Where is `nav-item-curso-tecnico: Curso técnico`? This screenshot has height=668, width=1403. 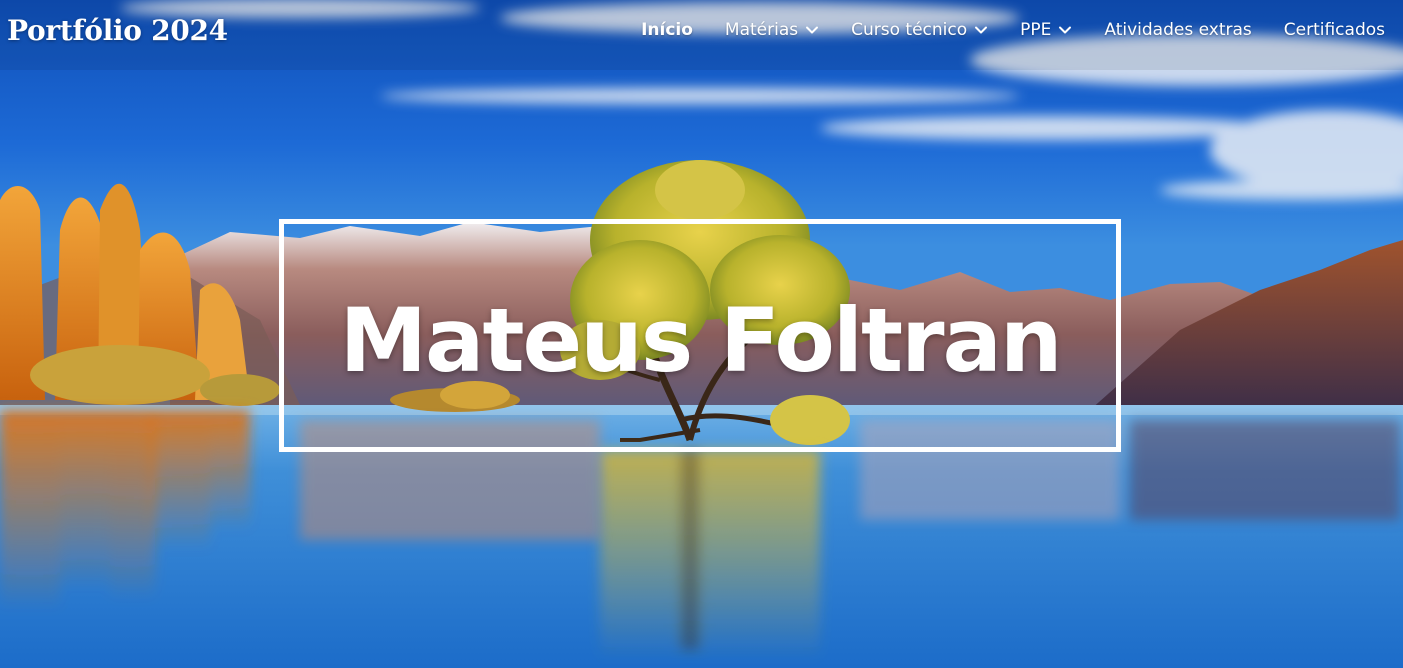 nav-item-curso-tecnico: Curso técnico is located at coordinates (919, 30).